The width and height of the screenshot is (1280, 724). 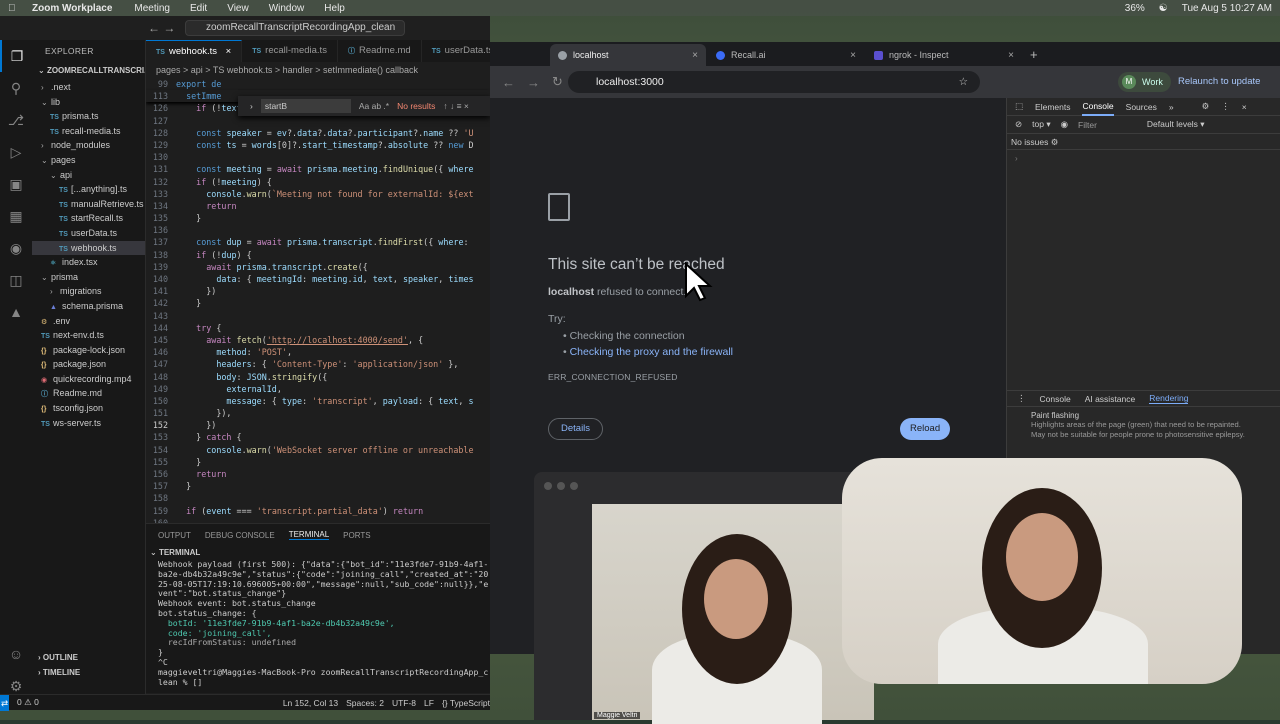 I want to click on tree-item: ▲schema.prisma, so click(x=88, y=306).